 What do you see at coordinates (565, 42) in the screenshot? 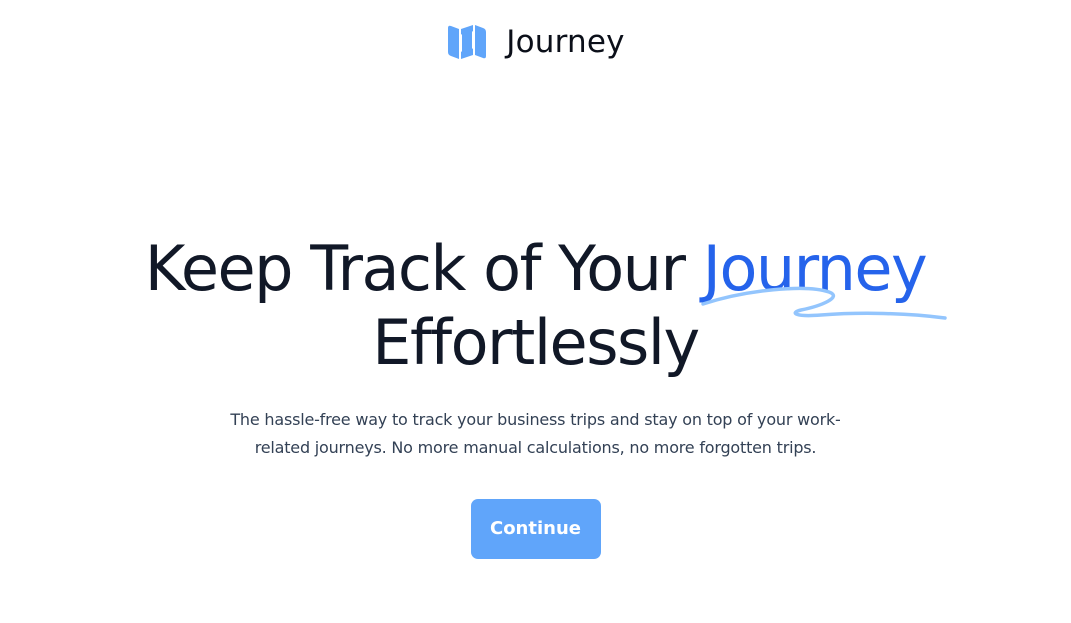
I see `brand-name: Journey` at bounding box center [565, 42].